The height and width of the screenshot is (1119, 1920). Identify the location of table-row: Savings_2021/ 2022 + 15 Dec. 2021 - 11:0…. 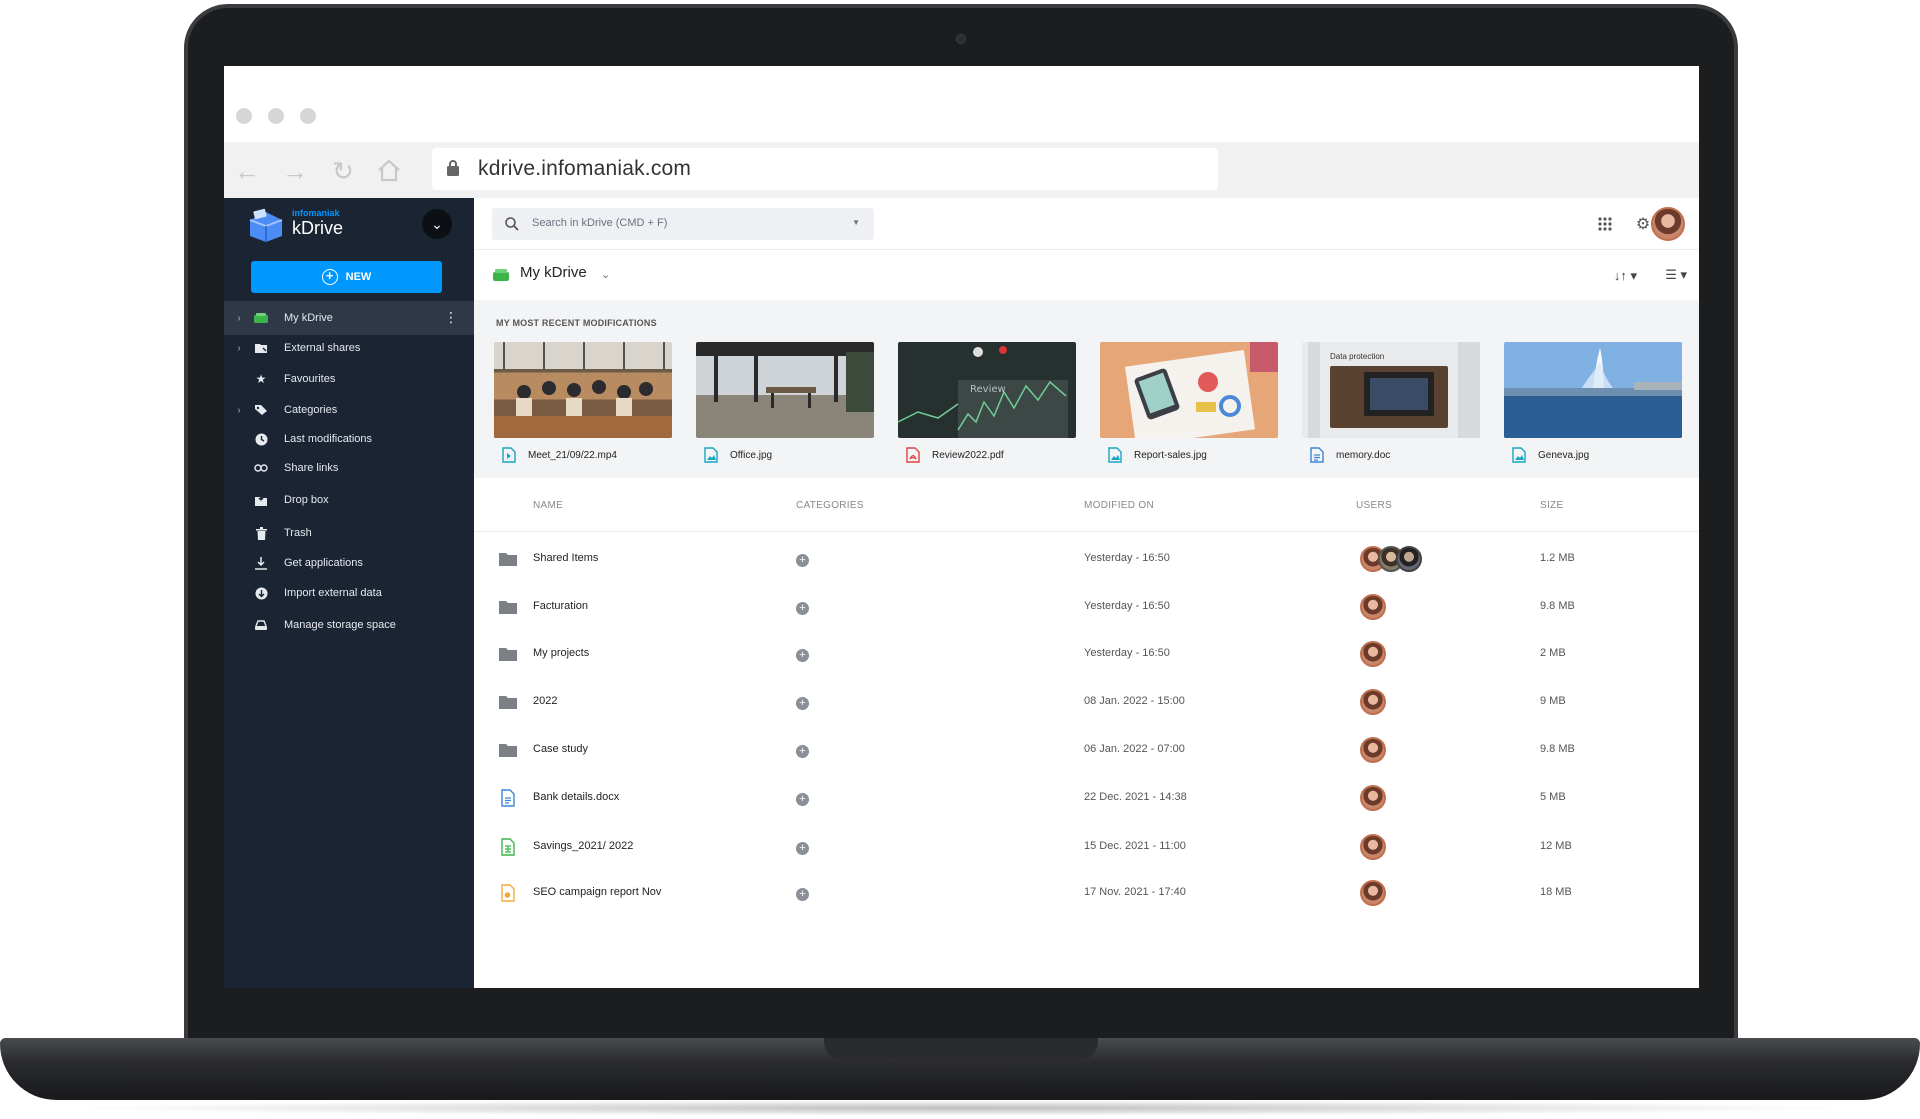
(1086, 848).